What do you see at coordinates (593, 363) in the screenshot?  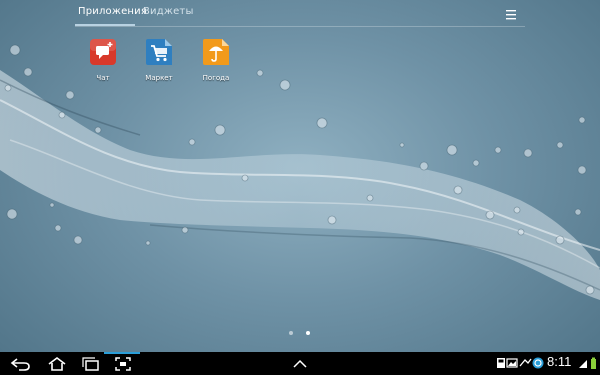 I see `battery-icon` at bounding box center [593, 363].